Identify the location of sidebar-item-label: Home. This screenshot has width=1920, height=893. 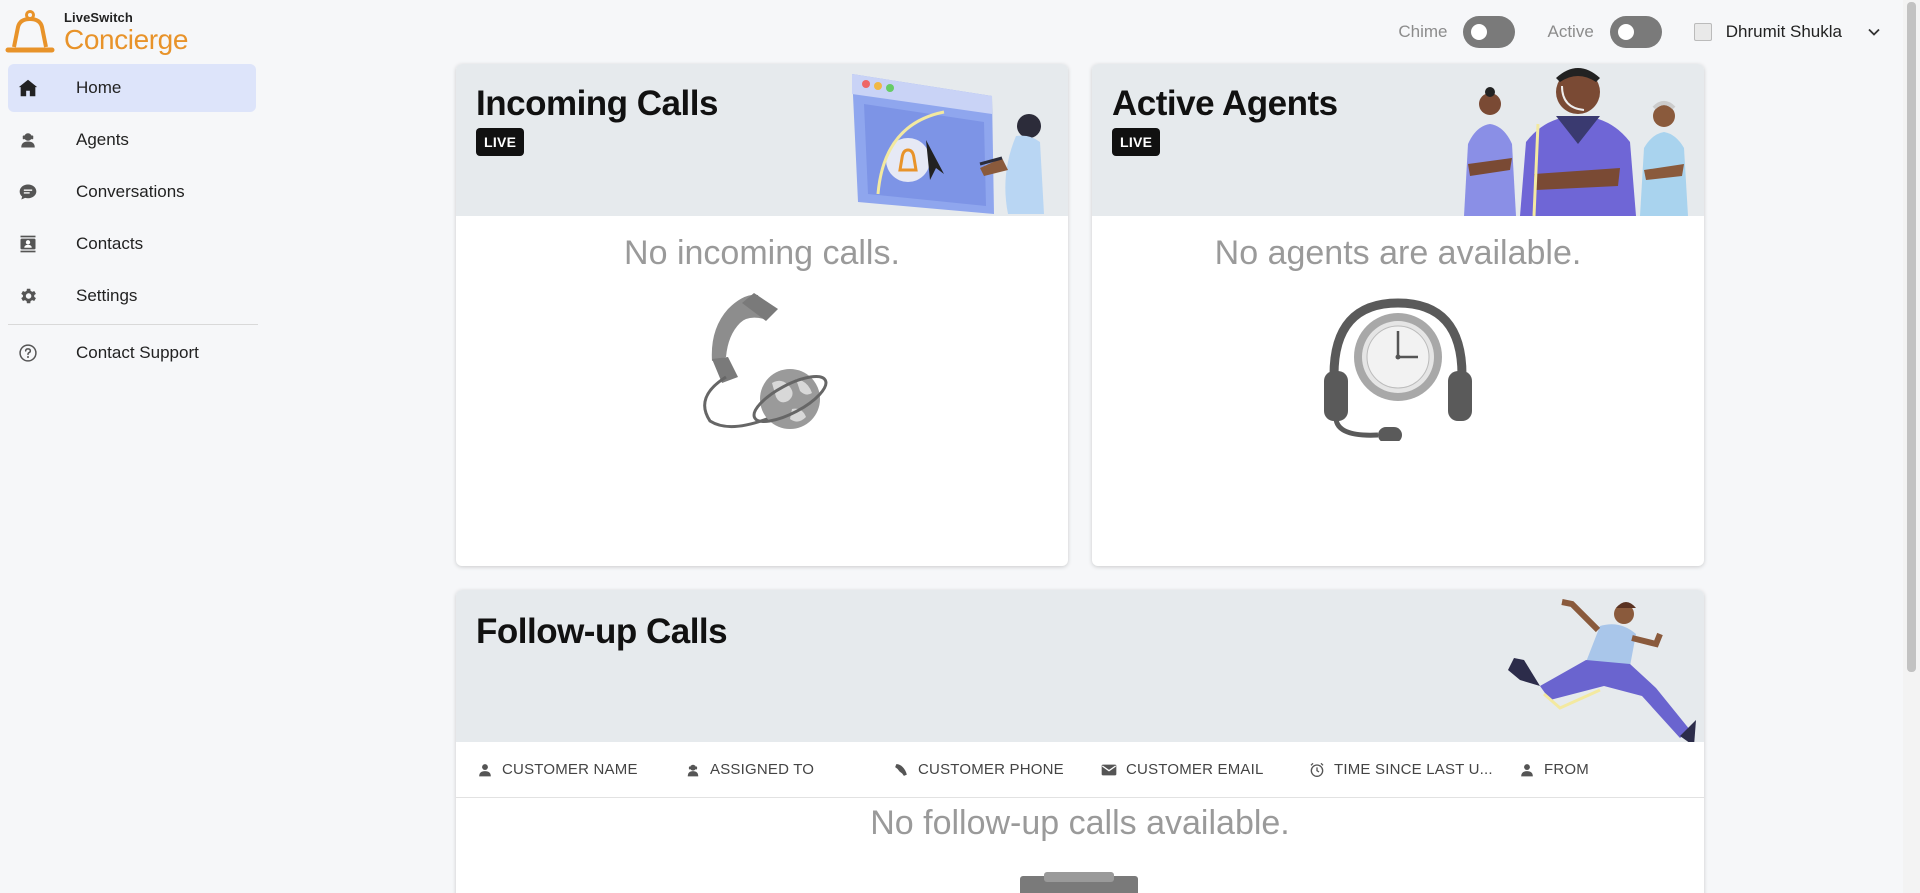
(99, 87).